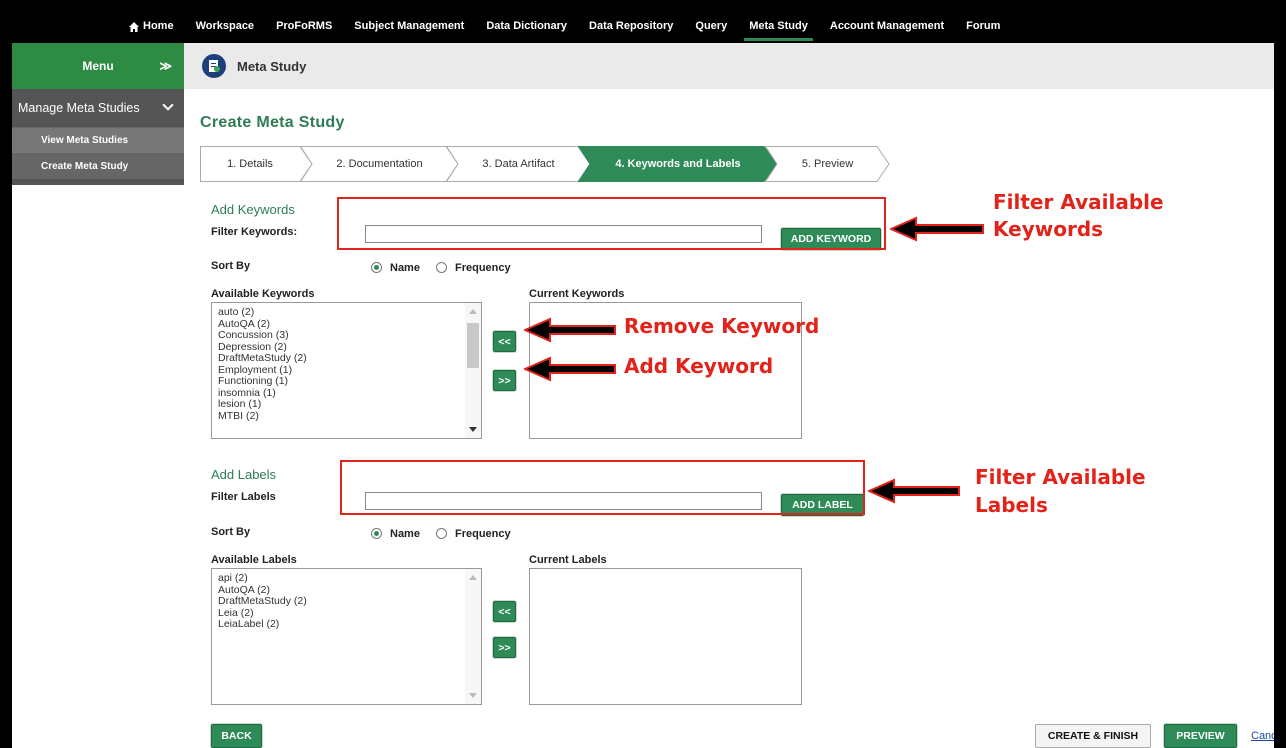  Describe the element at coordinates (349, 624) in the screenshot. I see `list-item: LeiaLabel (2)` at that location.